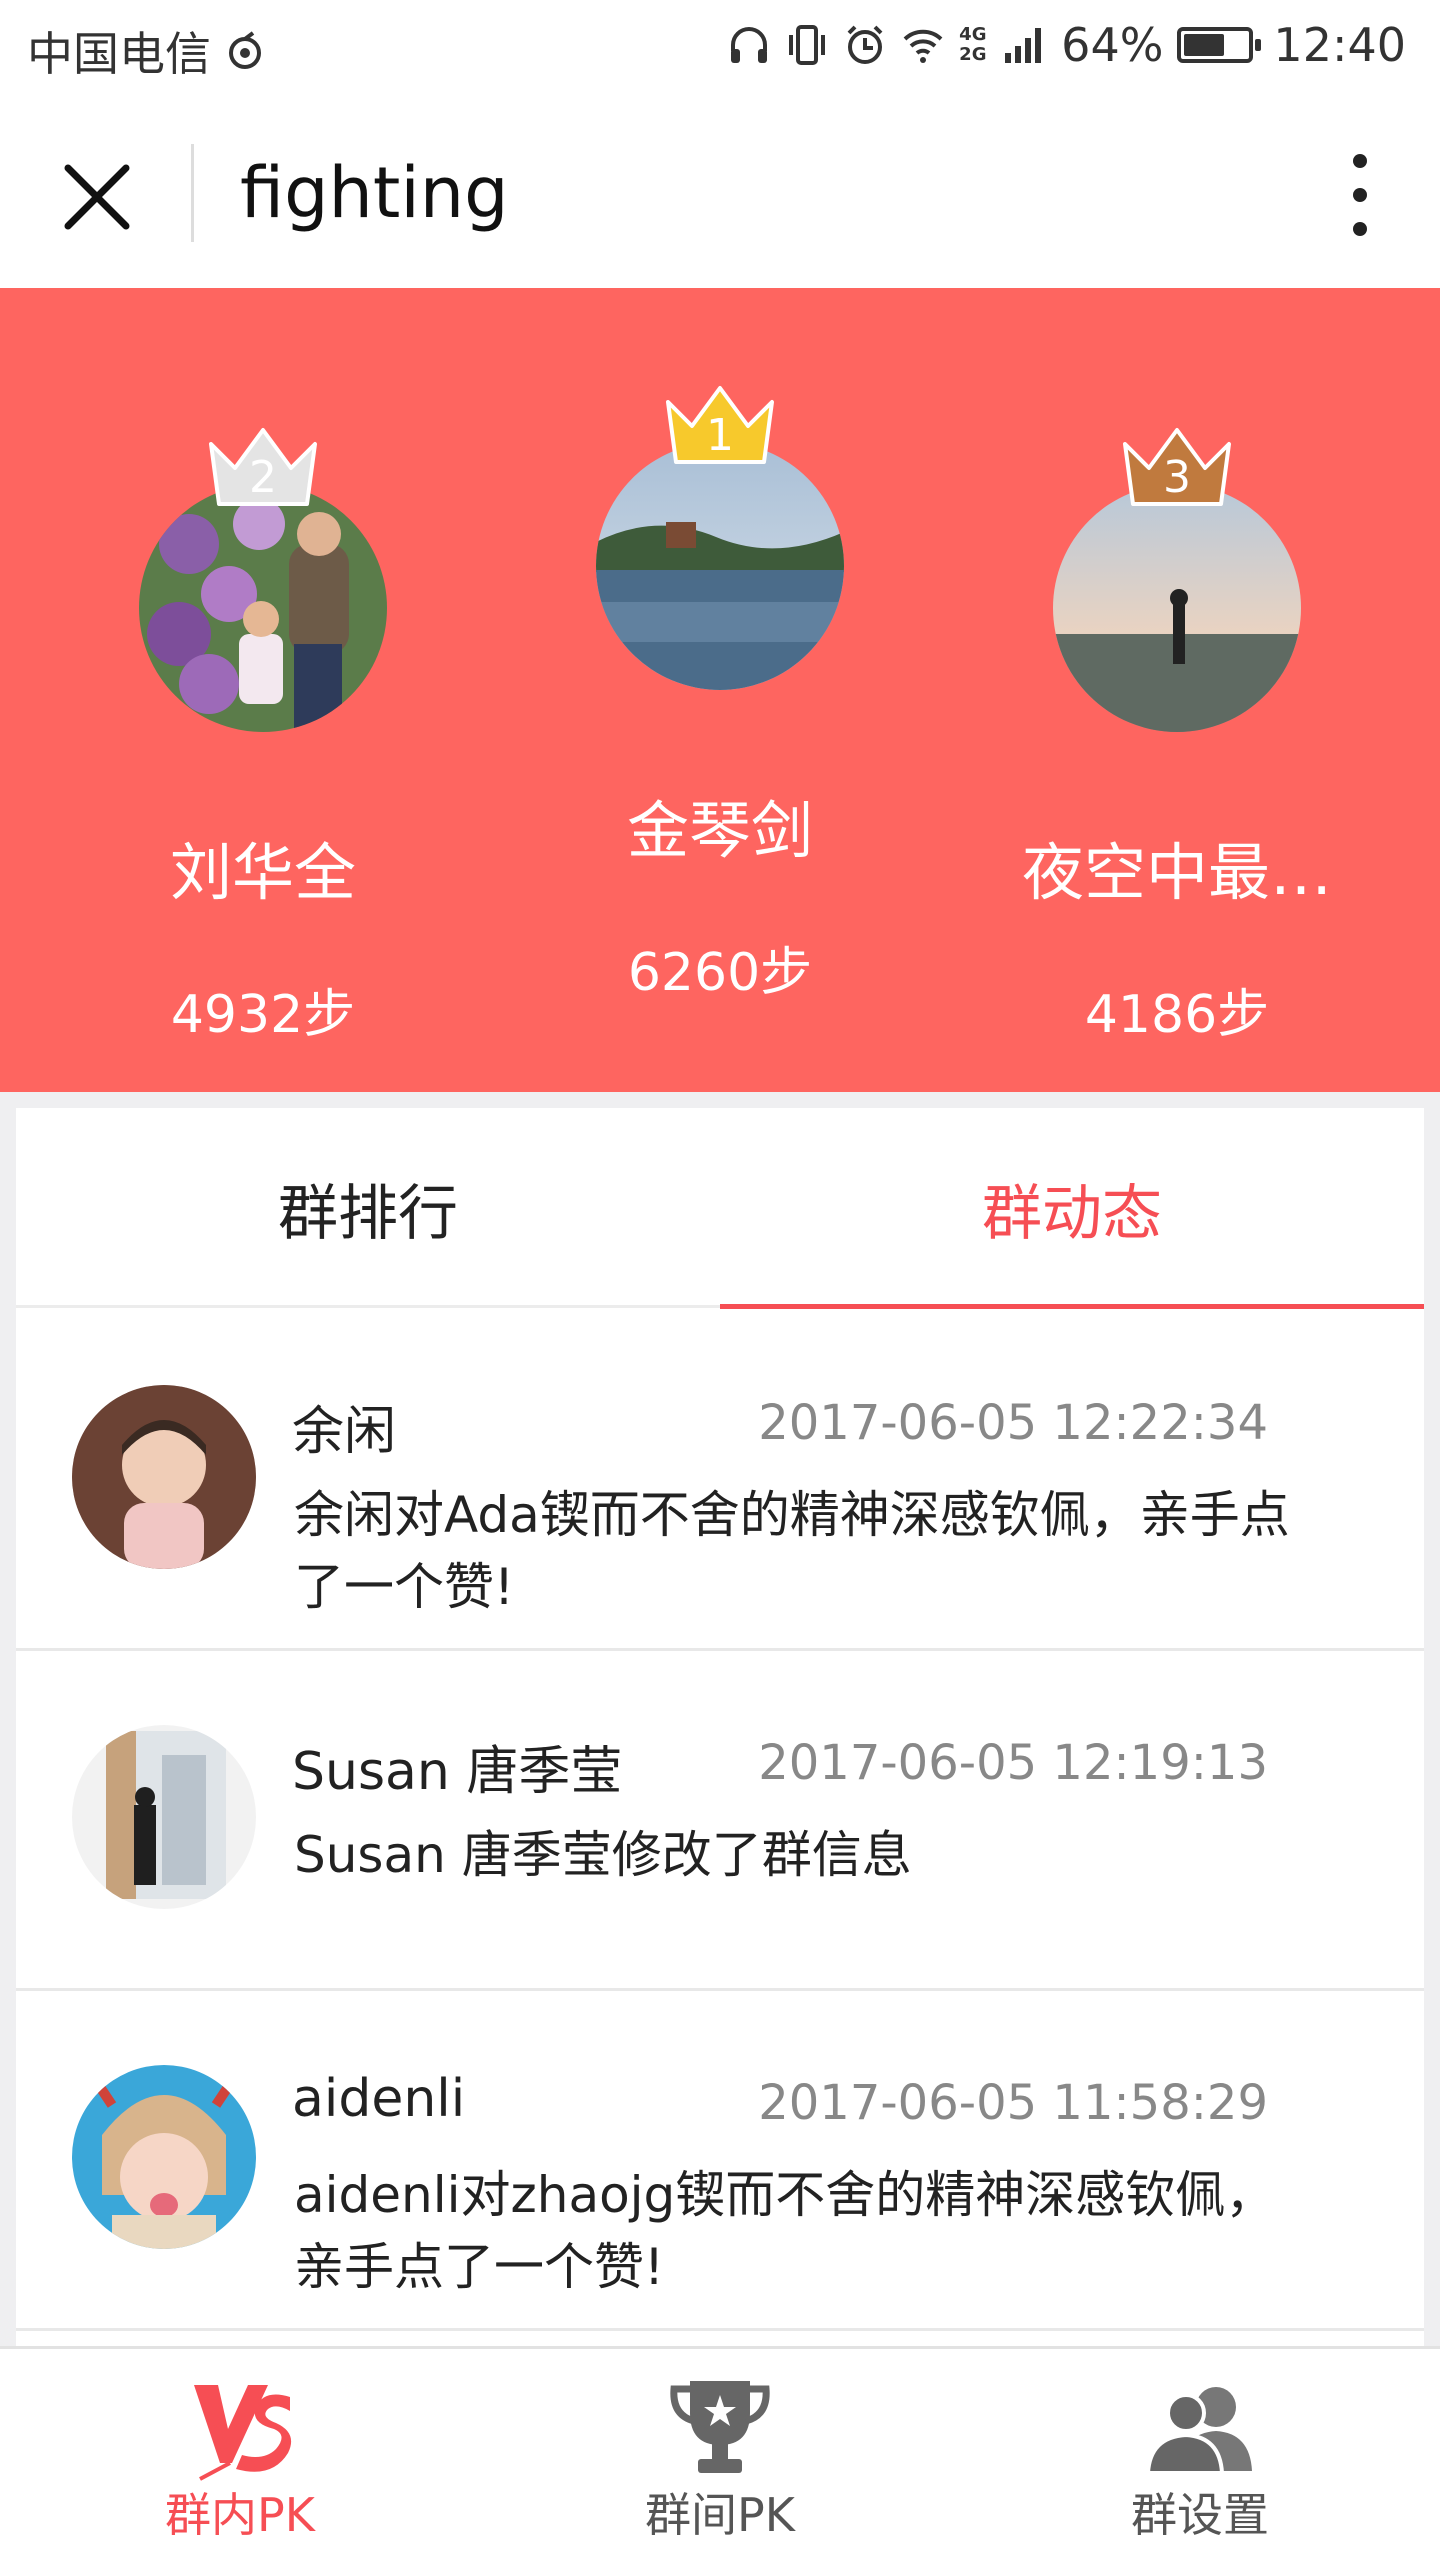  What do you see at coordinates (1112, 45) in the screenshot?
I see `battery-percent: 64%` at bounding box center [1112, 45].